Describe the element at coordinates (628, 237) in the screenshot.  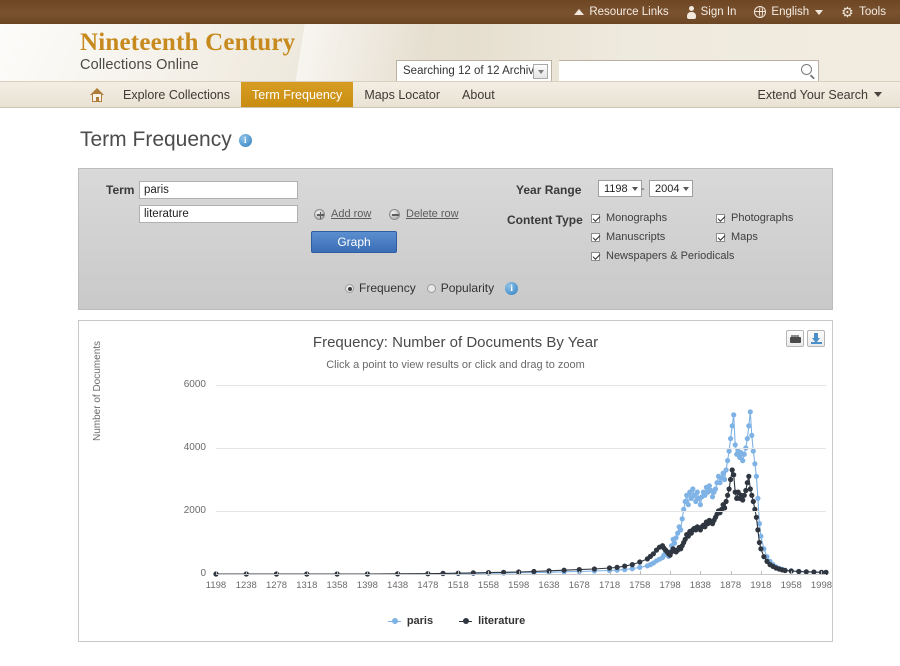
I see `checkbox-manuscripts: Manuscripts` at that location.